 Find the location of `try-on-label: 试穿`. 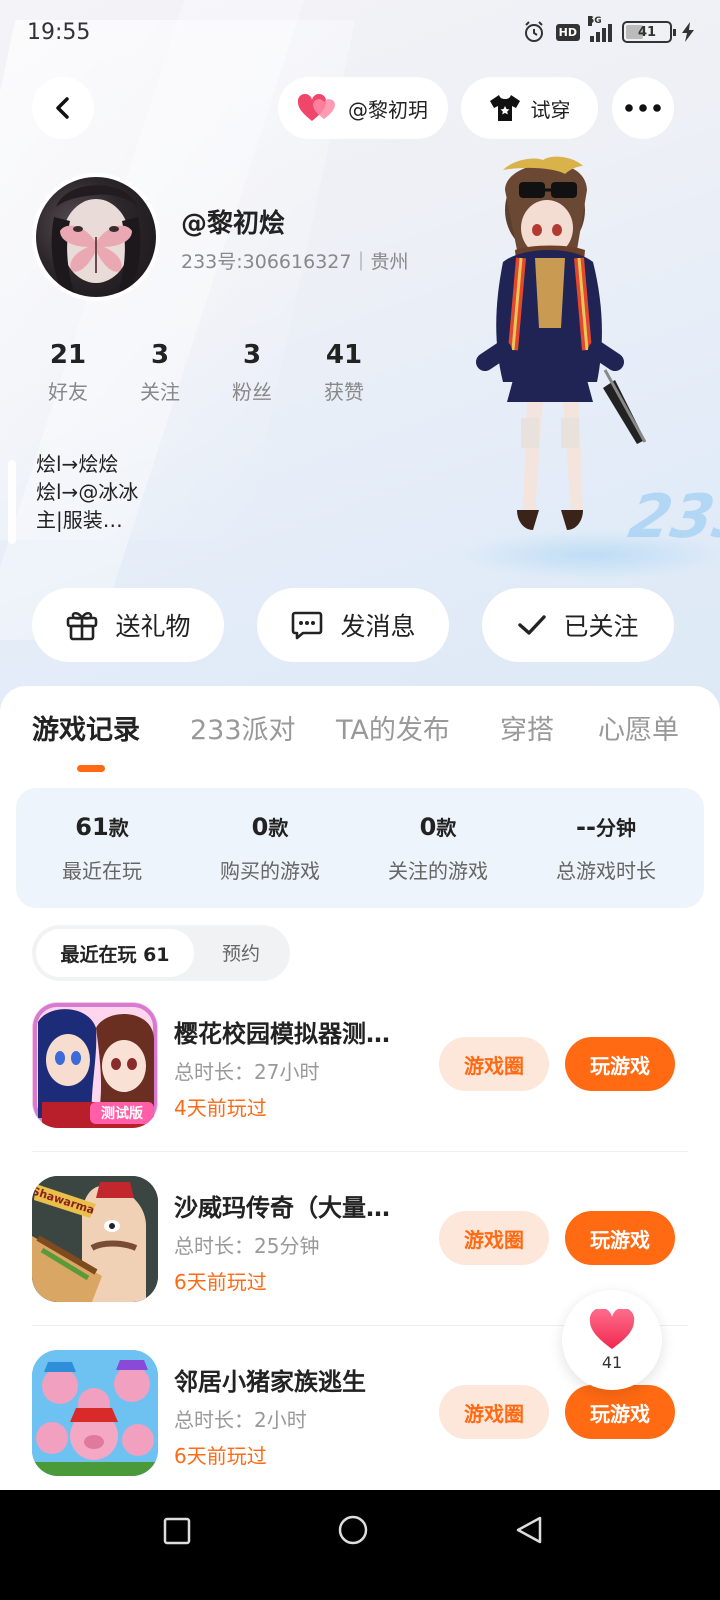

try-on-label: 试穿 is located at coordinates (550, 109).